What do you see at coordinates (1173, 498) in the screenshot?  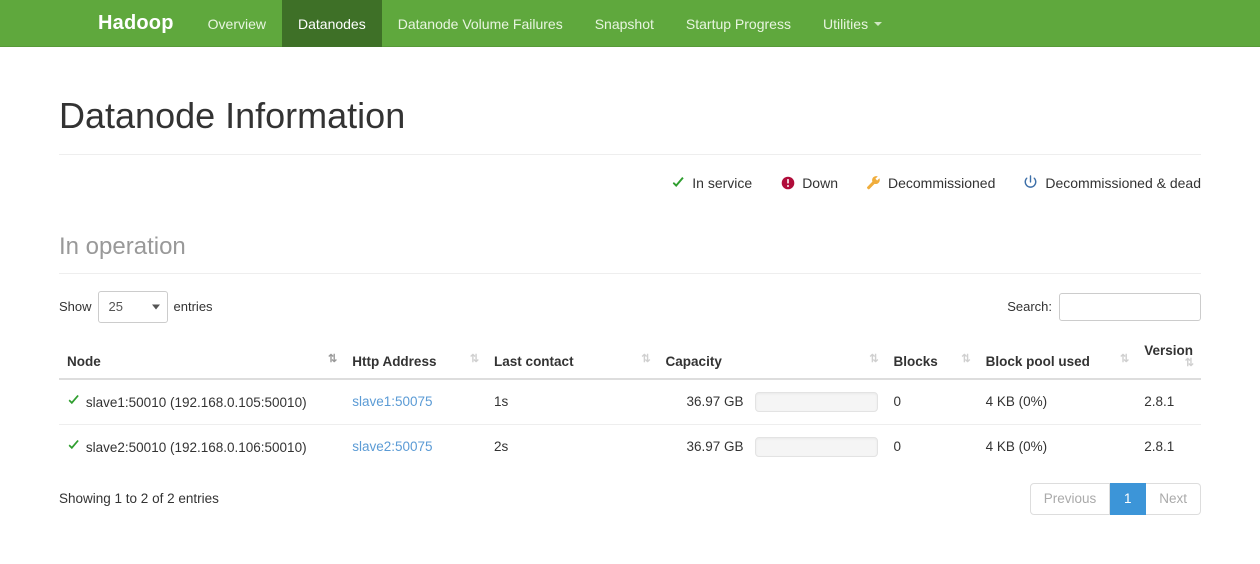 I see `pagination-next-button: Next` at bounding box center [1173, 498].